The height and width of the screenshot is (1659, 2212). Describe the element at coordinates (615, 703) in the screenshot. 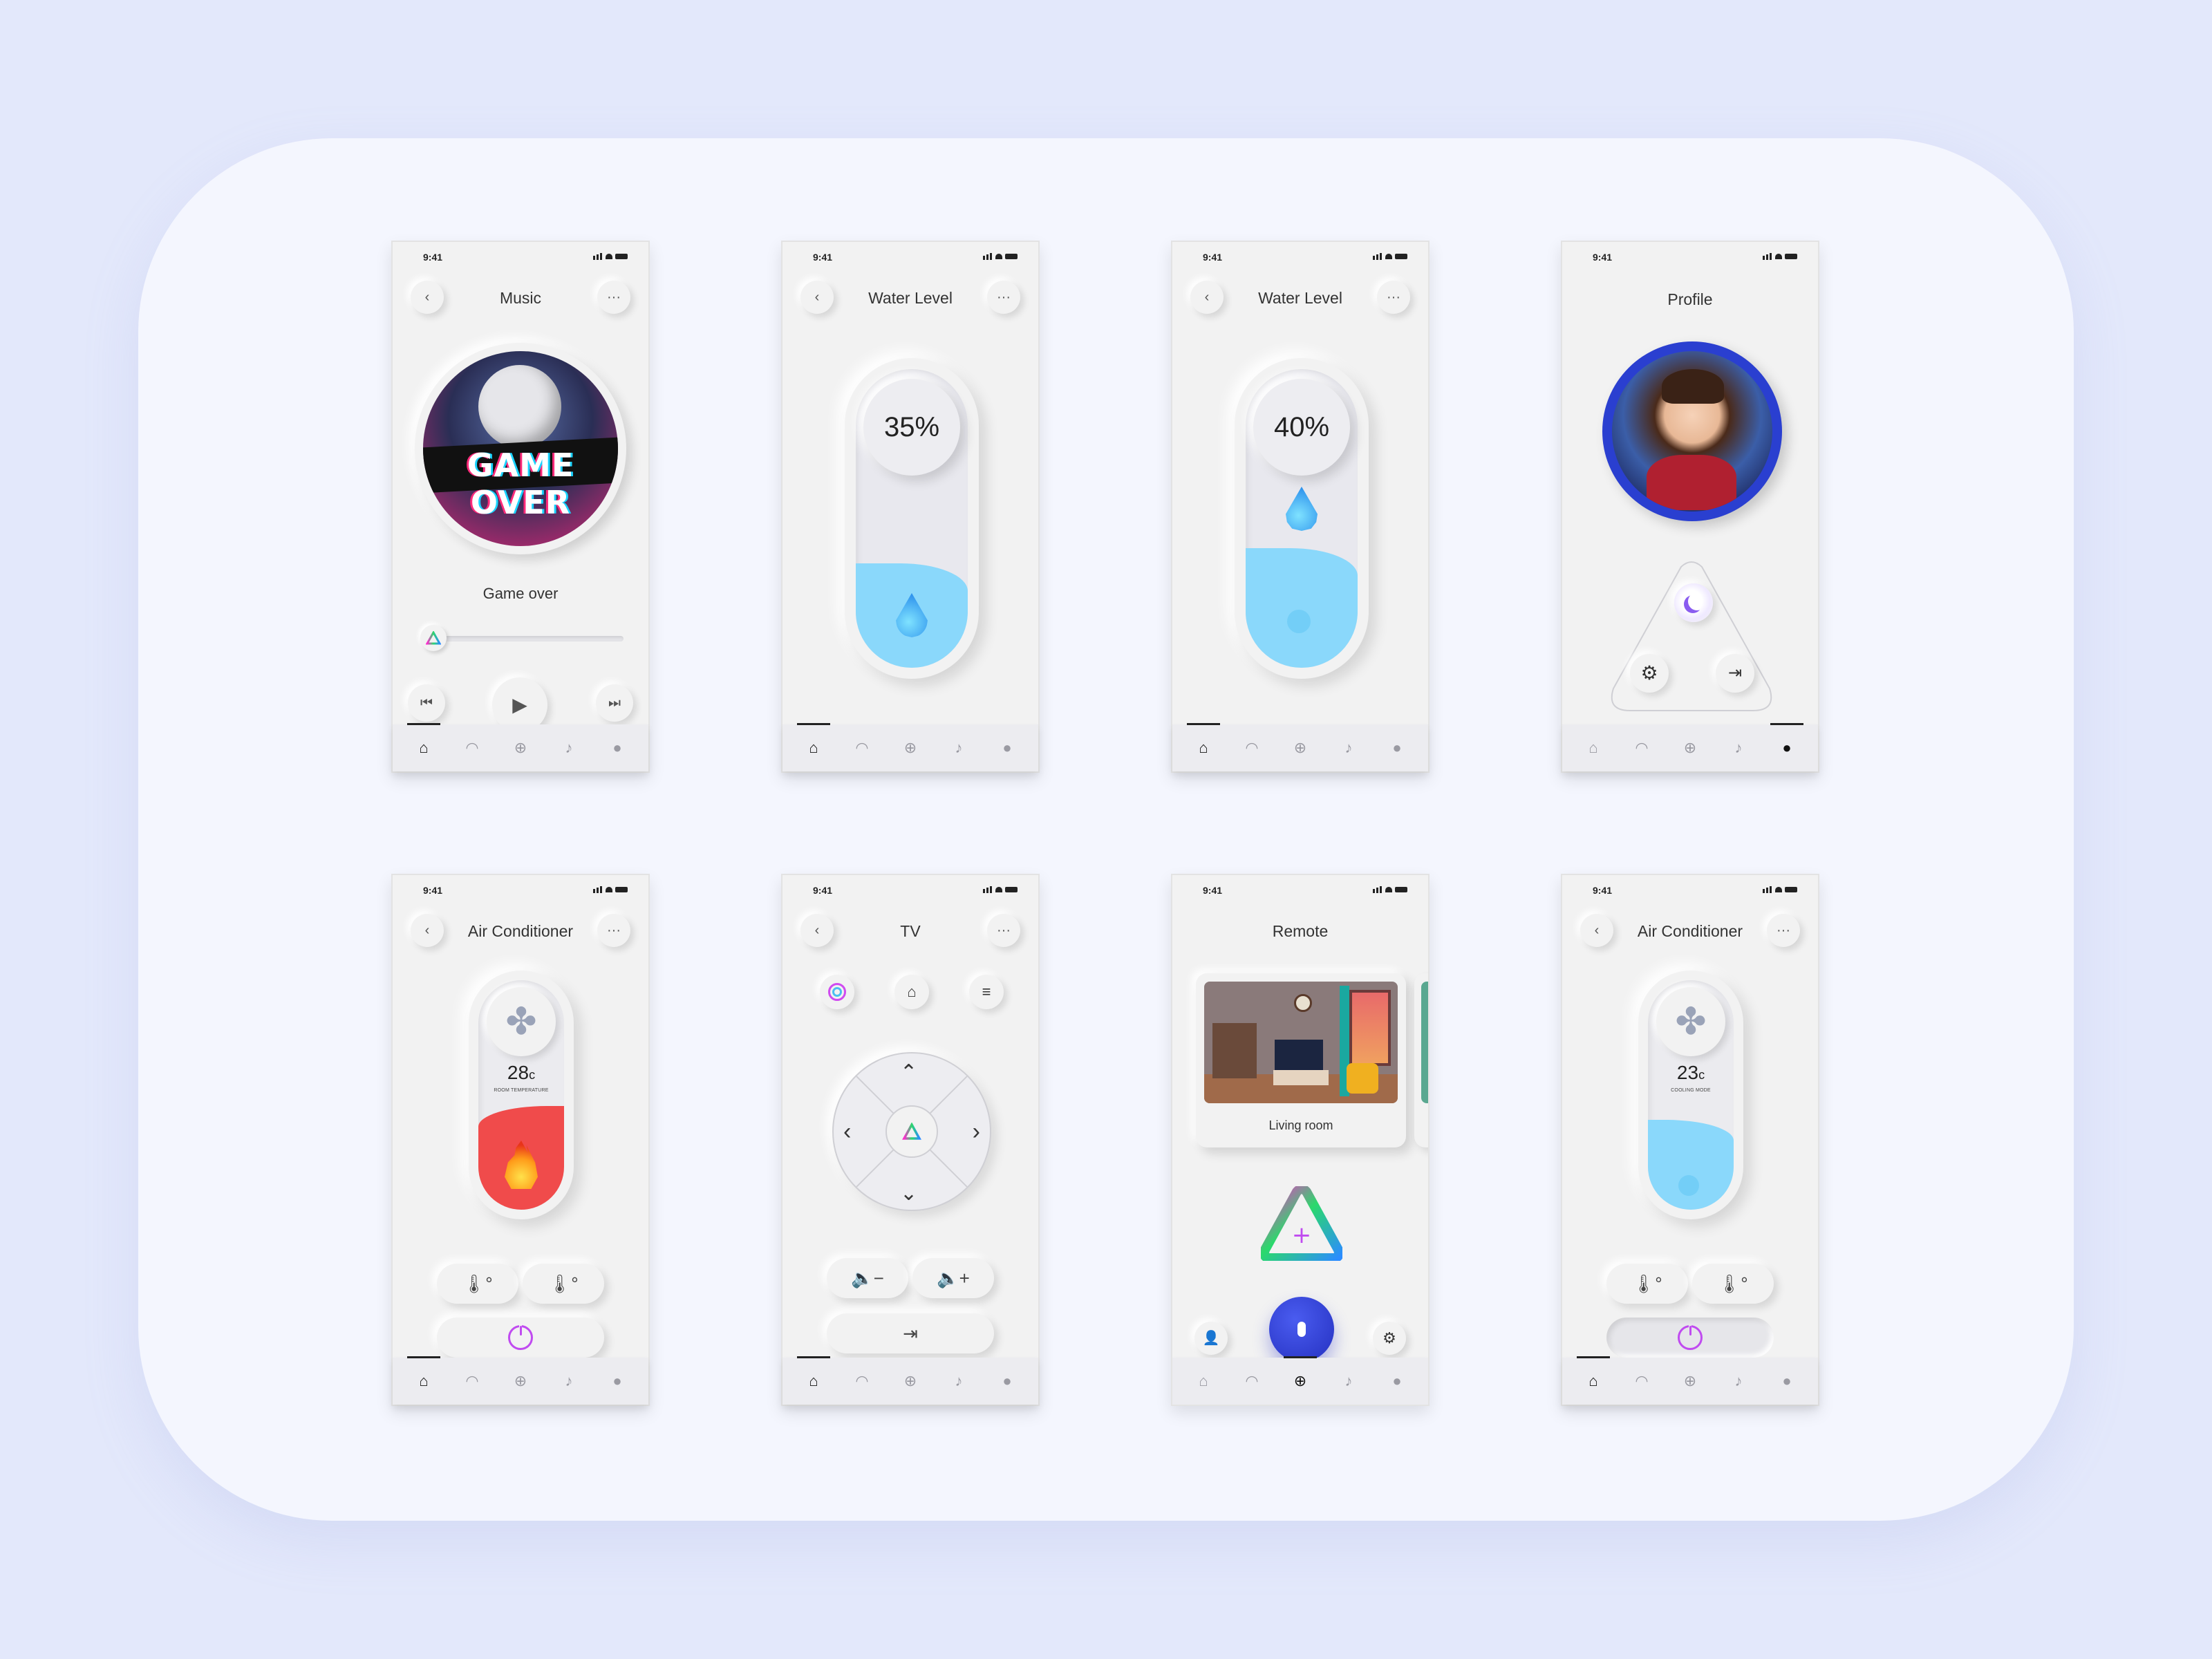

I see `next-button: ⏭` at that location.